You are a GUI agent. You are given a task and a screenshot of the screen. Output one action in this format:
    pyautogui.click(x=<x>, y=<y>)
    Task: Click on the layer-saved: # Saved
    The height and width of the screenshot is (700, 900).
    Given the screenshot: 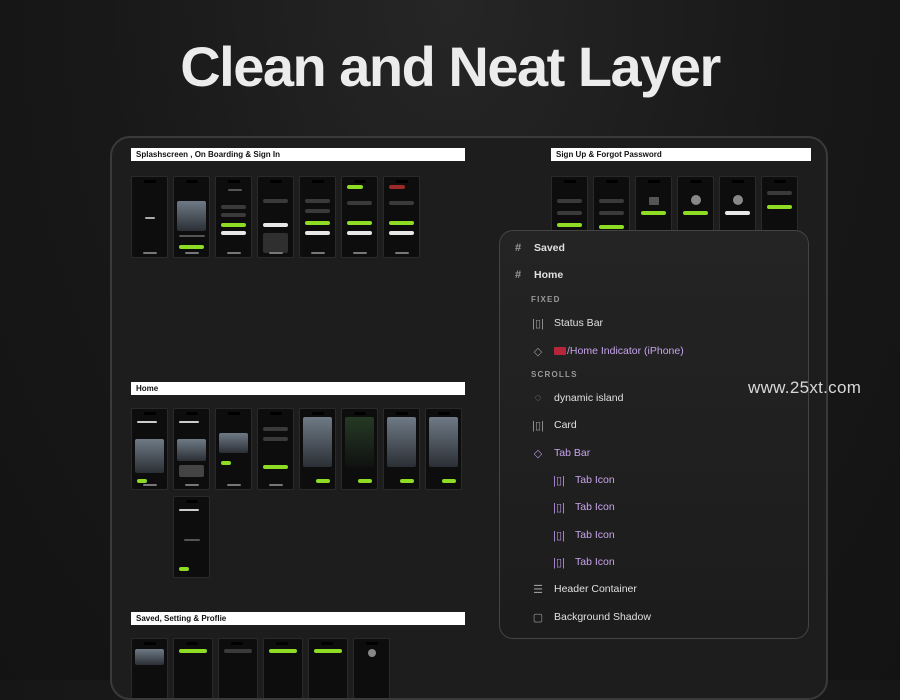 What is the action you would take?
    pyautogui.click(x=538, y=248)
    